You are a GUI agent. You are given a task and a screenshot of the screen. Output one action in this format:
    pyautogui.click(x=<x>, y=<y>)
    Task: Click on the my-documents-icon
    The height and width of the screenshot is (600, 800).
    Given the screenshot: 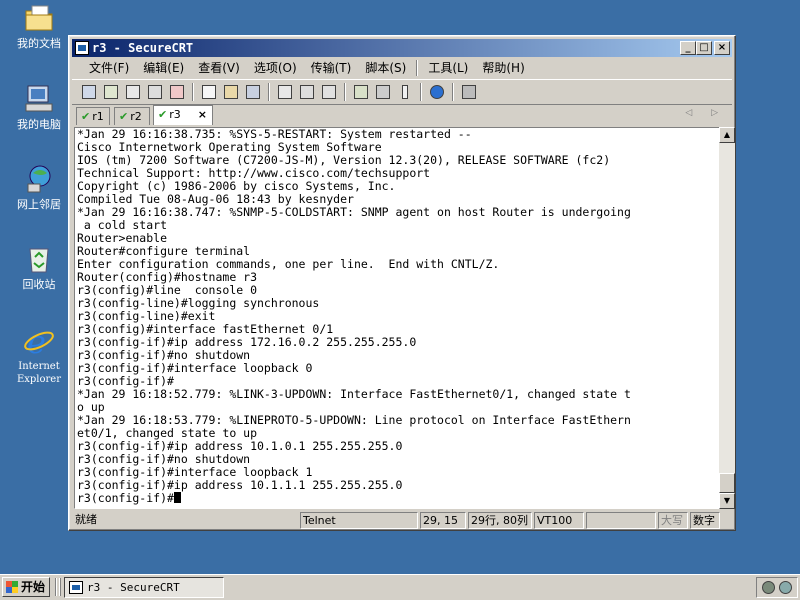 What is the action you would take?
    pyautogui.click(x=39, y=18)
    